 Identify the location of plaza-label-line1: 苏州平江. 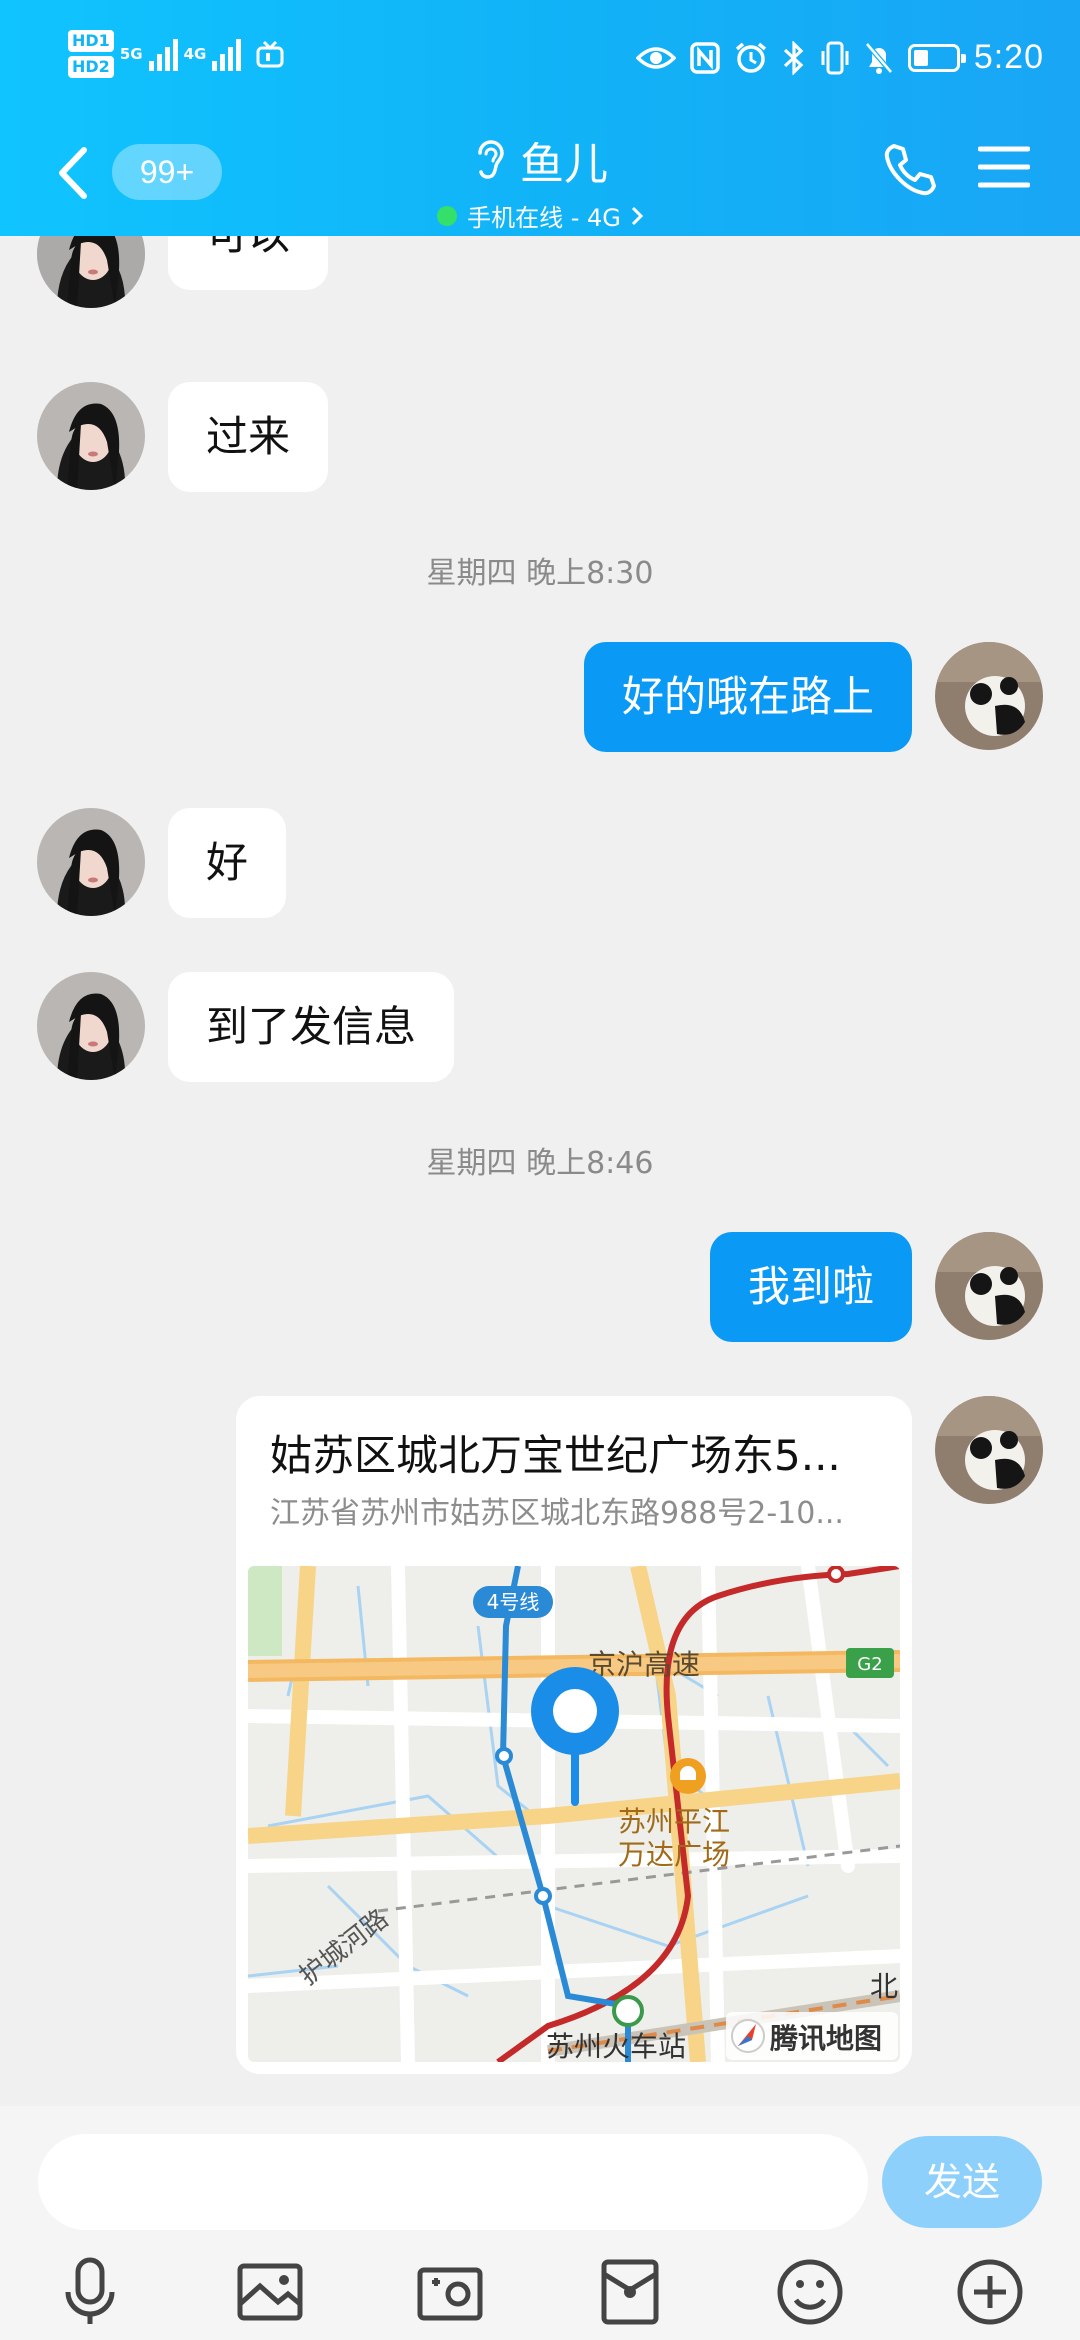
(674, 1821).